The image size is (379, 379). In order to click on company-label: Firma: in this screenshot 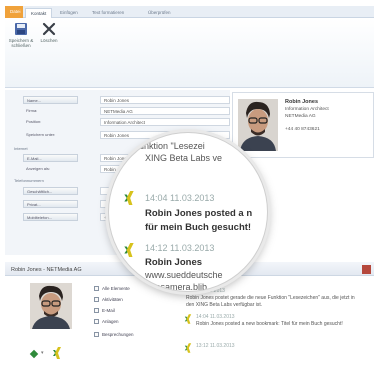, I will do `click(32, 110)`.